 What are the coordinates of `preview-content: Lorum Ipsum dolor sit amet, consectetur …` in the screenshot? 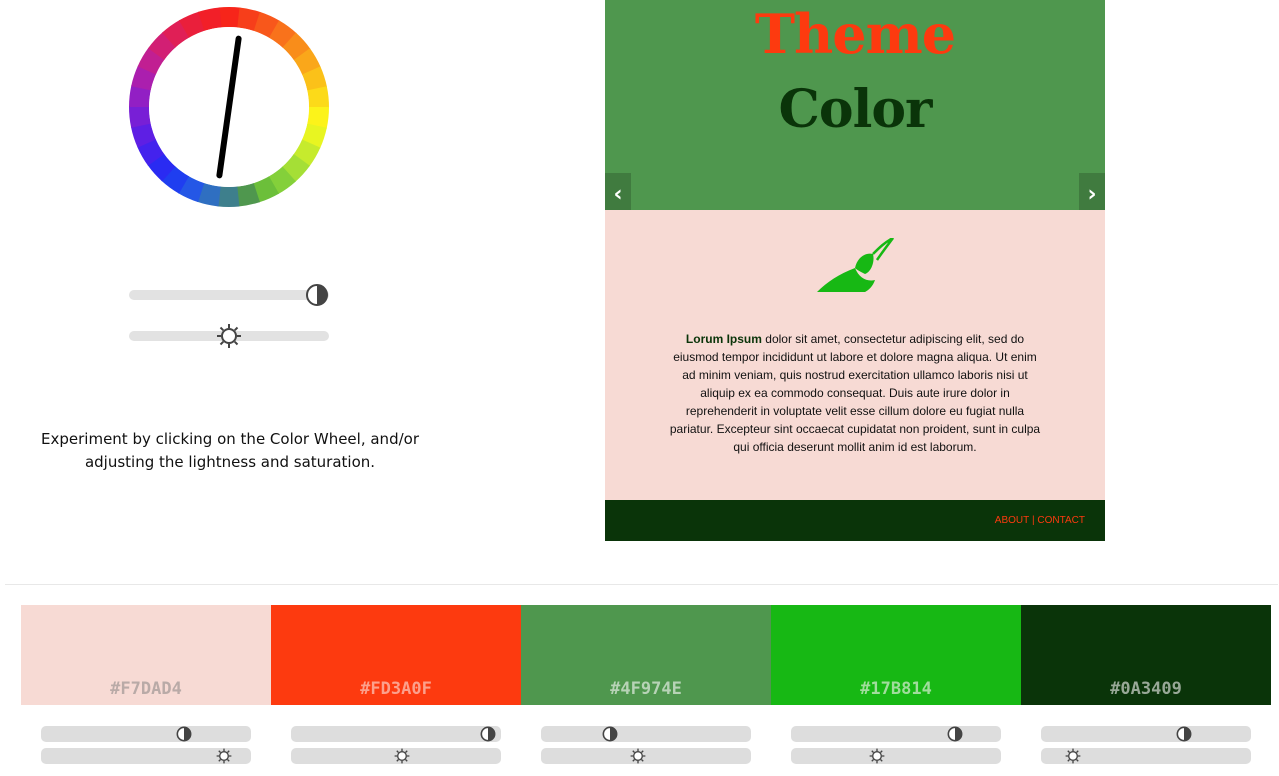 It's located at (855, 355).